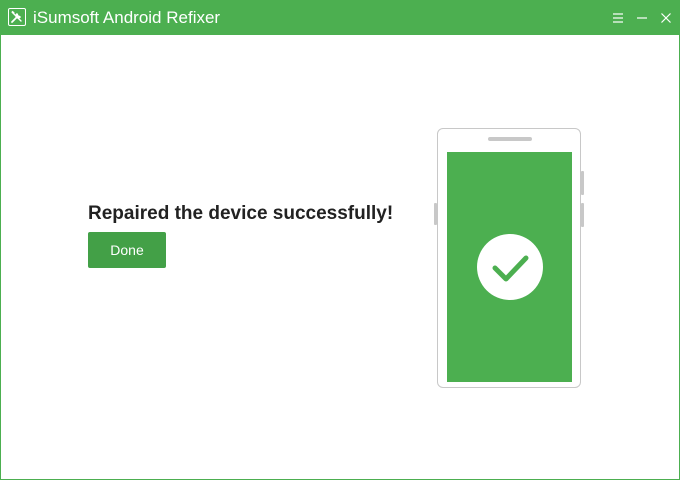 The width and height of the screenshot is (680, 480). I want to click on phone-speaker, so click(510, 139).